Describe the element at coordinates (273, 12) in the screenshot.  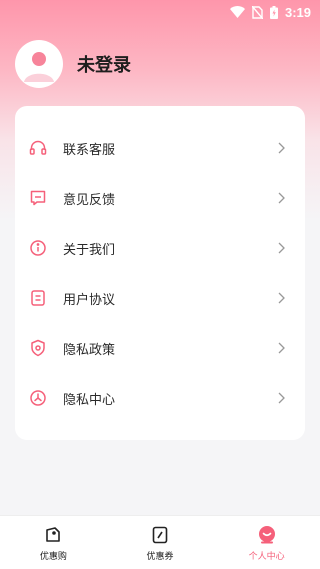
I see `battery-icon` at that location.